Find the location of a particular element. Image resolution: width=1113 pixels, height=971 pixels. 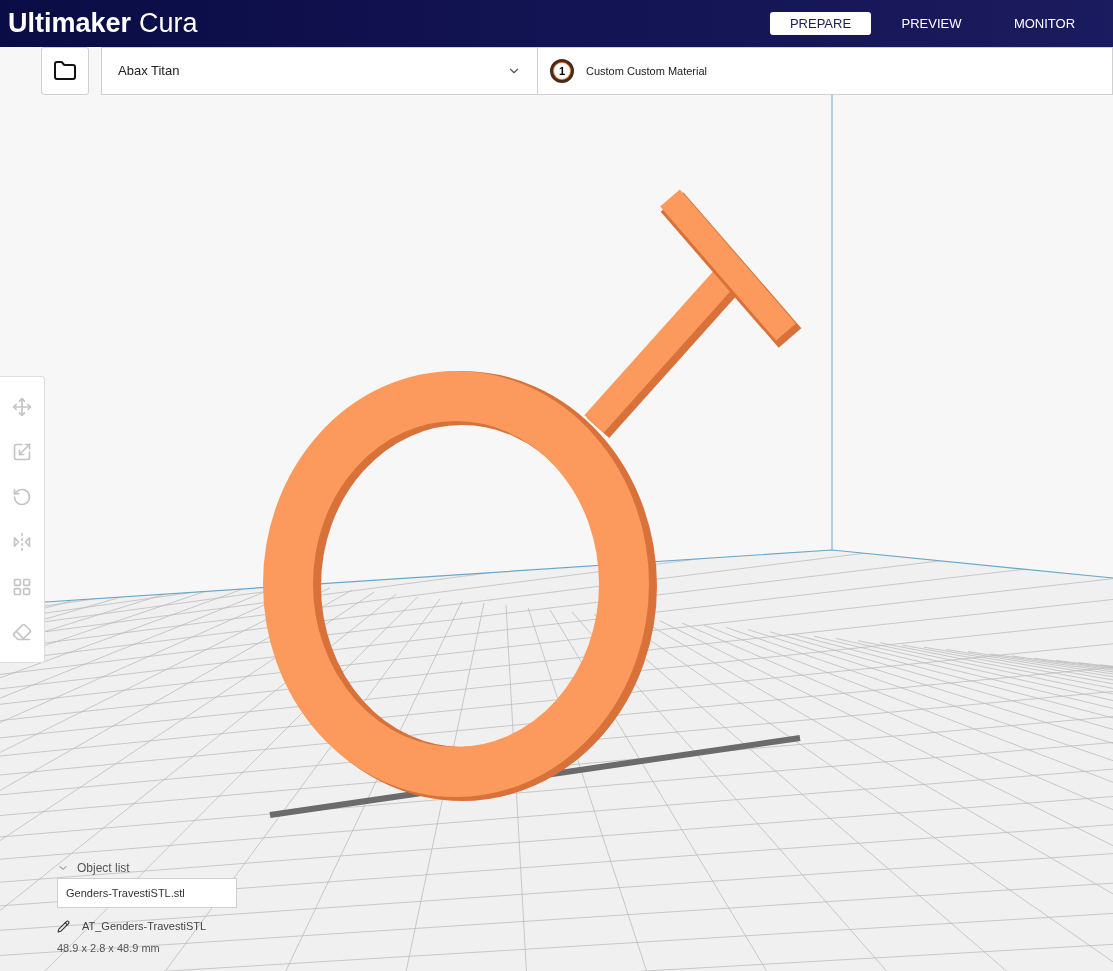

object-dimensions: 48.9 x 2.8 x 48.9 mm is located at coordinates (109, 948).